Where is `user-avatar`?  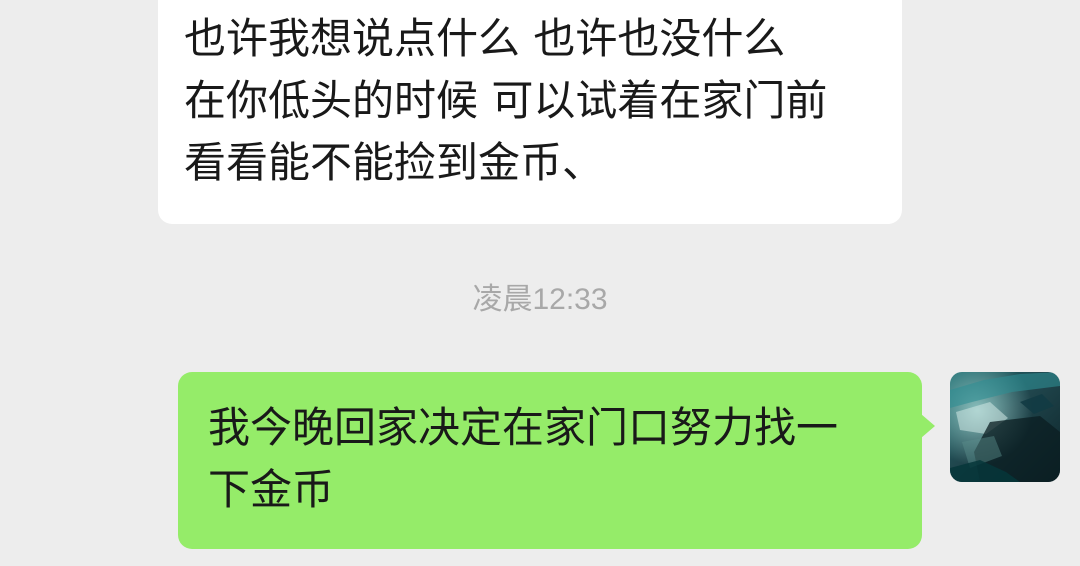
user-avatar is located at coordinates (1005, 427).